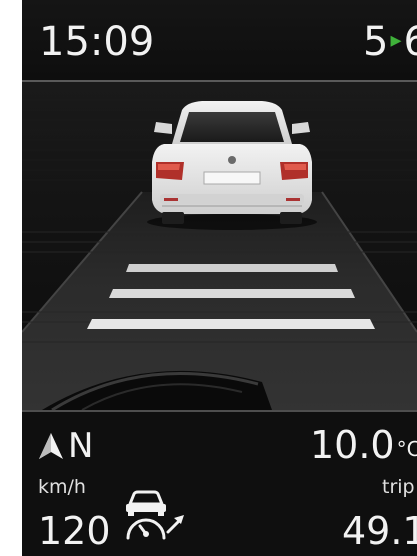 The image size is (417, 556). Describe the element at coordinates (97, 42) in the screenshot. I see `clock: 15:09` at that location.